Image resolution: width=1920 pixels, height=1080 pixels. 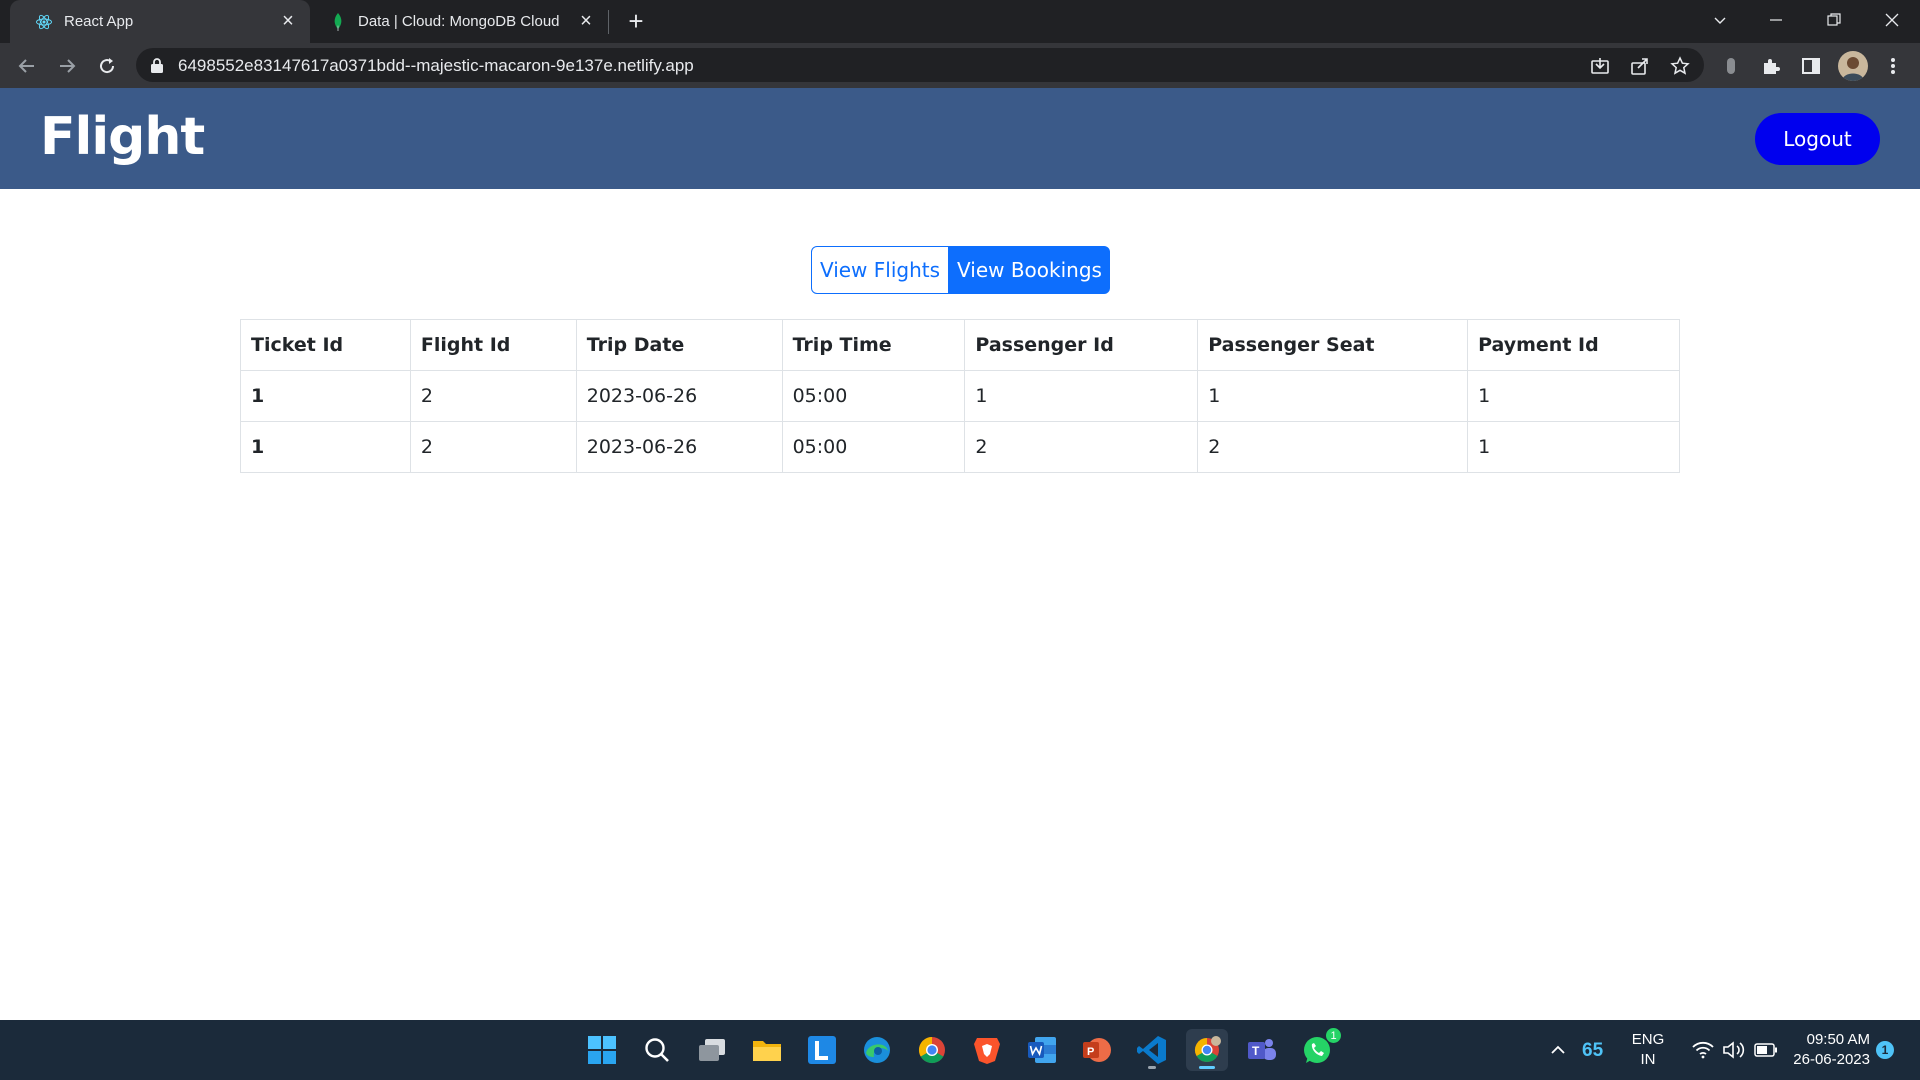 I want to click on forward-arrow-icon, so click(x=67, y=66).